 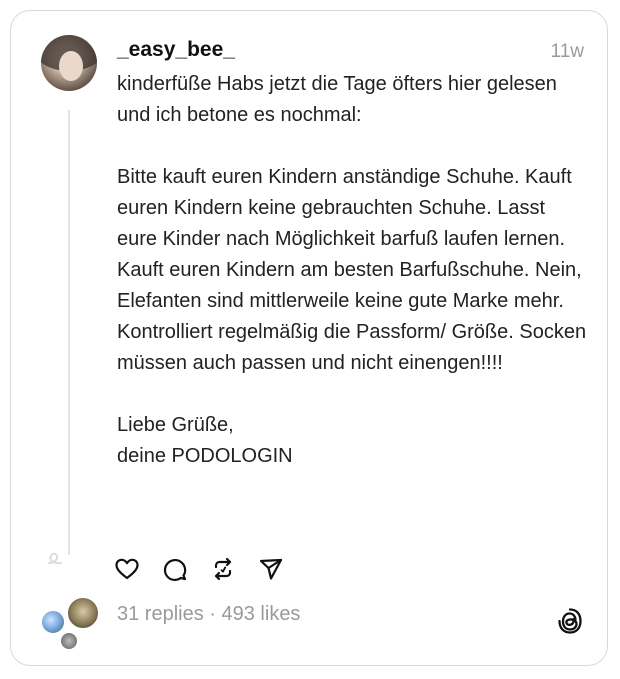 I want to click on post-stats: 31 replies · 493 likes, so click(x=208, y=614).